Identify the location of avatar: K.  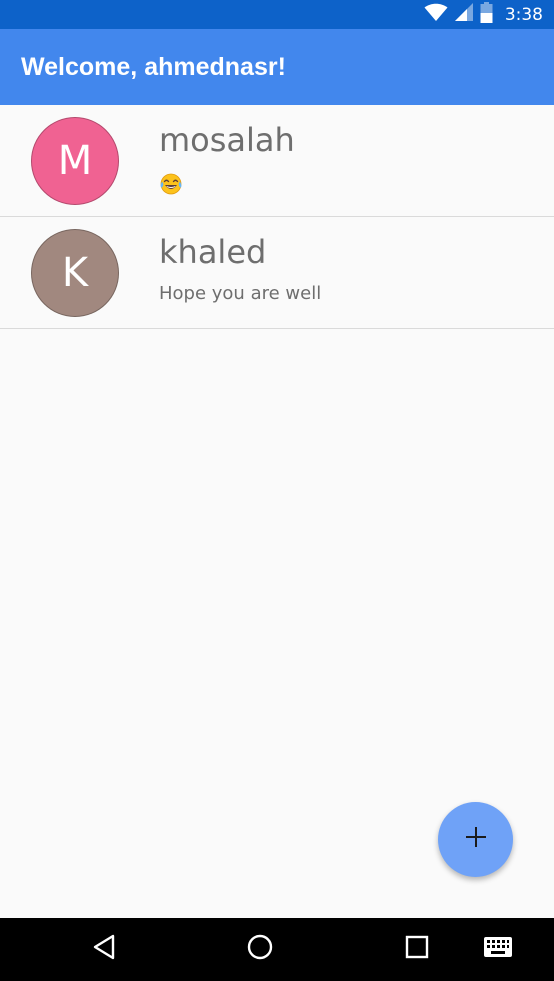
(75, 273).